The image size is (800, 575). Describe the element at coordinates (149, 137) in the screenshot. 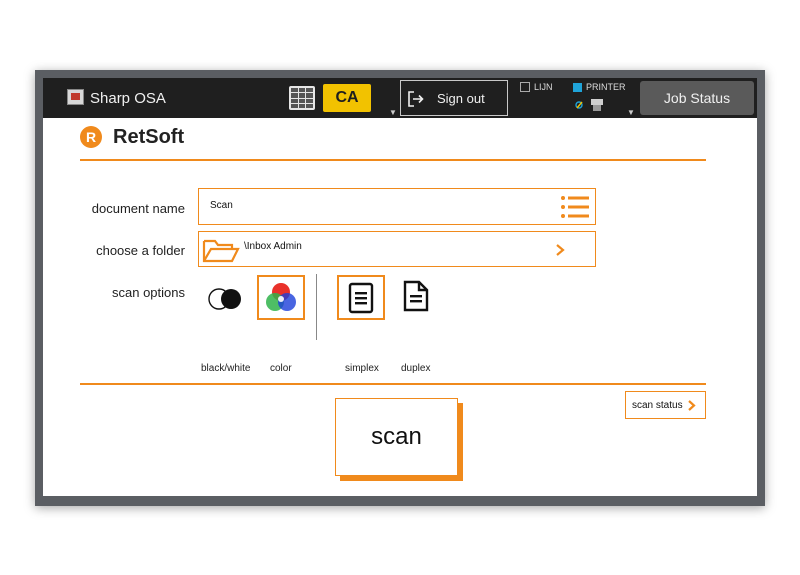

I see `brand-name: RetSoft` at that location.